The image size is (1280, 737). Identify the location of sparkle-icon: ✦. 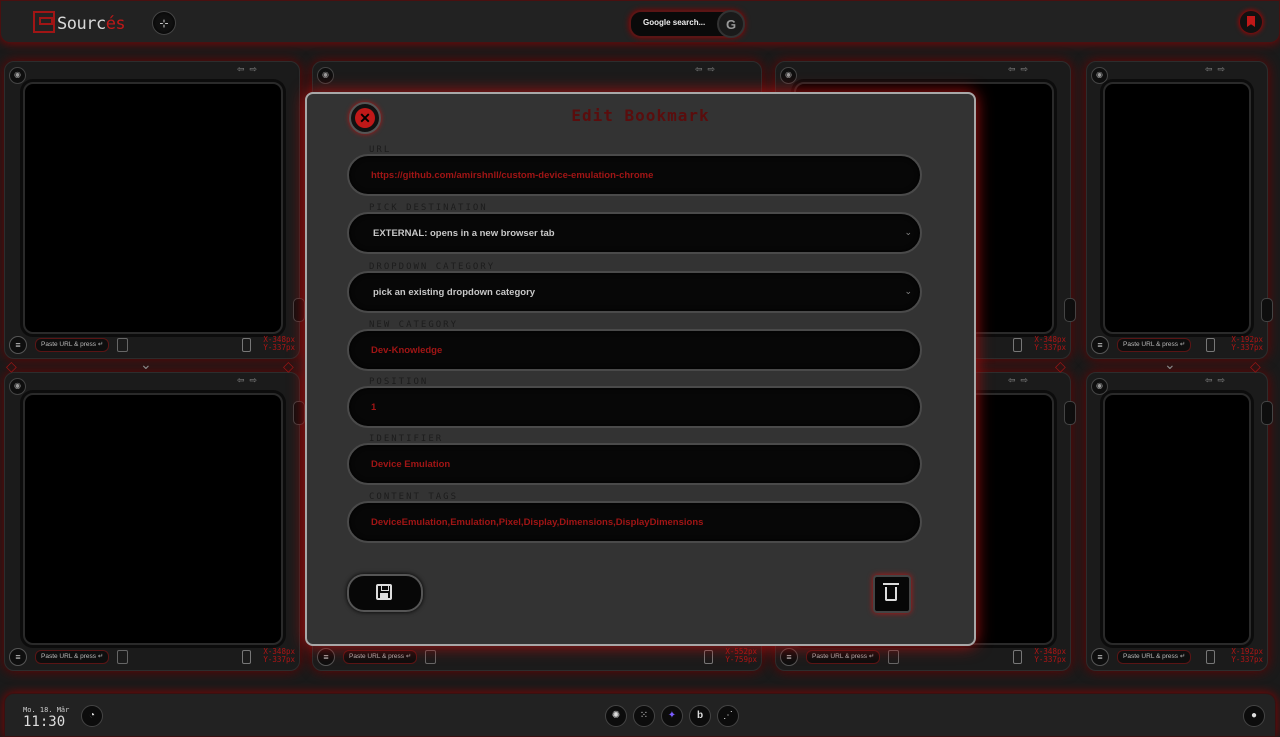
(672, 716).